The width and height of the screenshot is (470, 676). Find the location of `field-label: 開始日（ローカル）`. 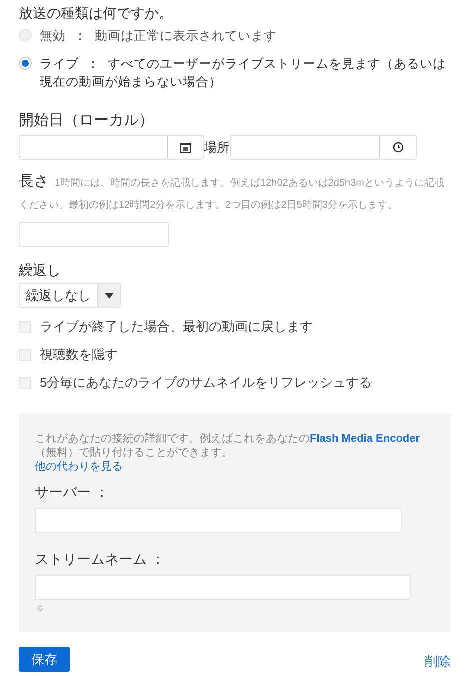

field-label: 開始日（ローカル） is located at coordinates (87, 121).